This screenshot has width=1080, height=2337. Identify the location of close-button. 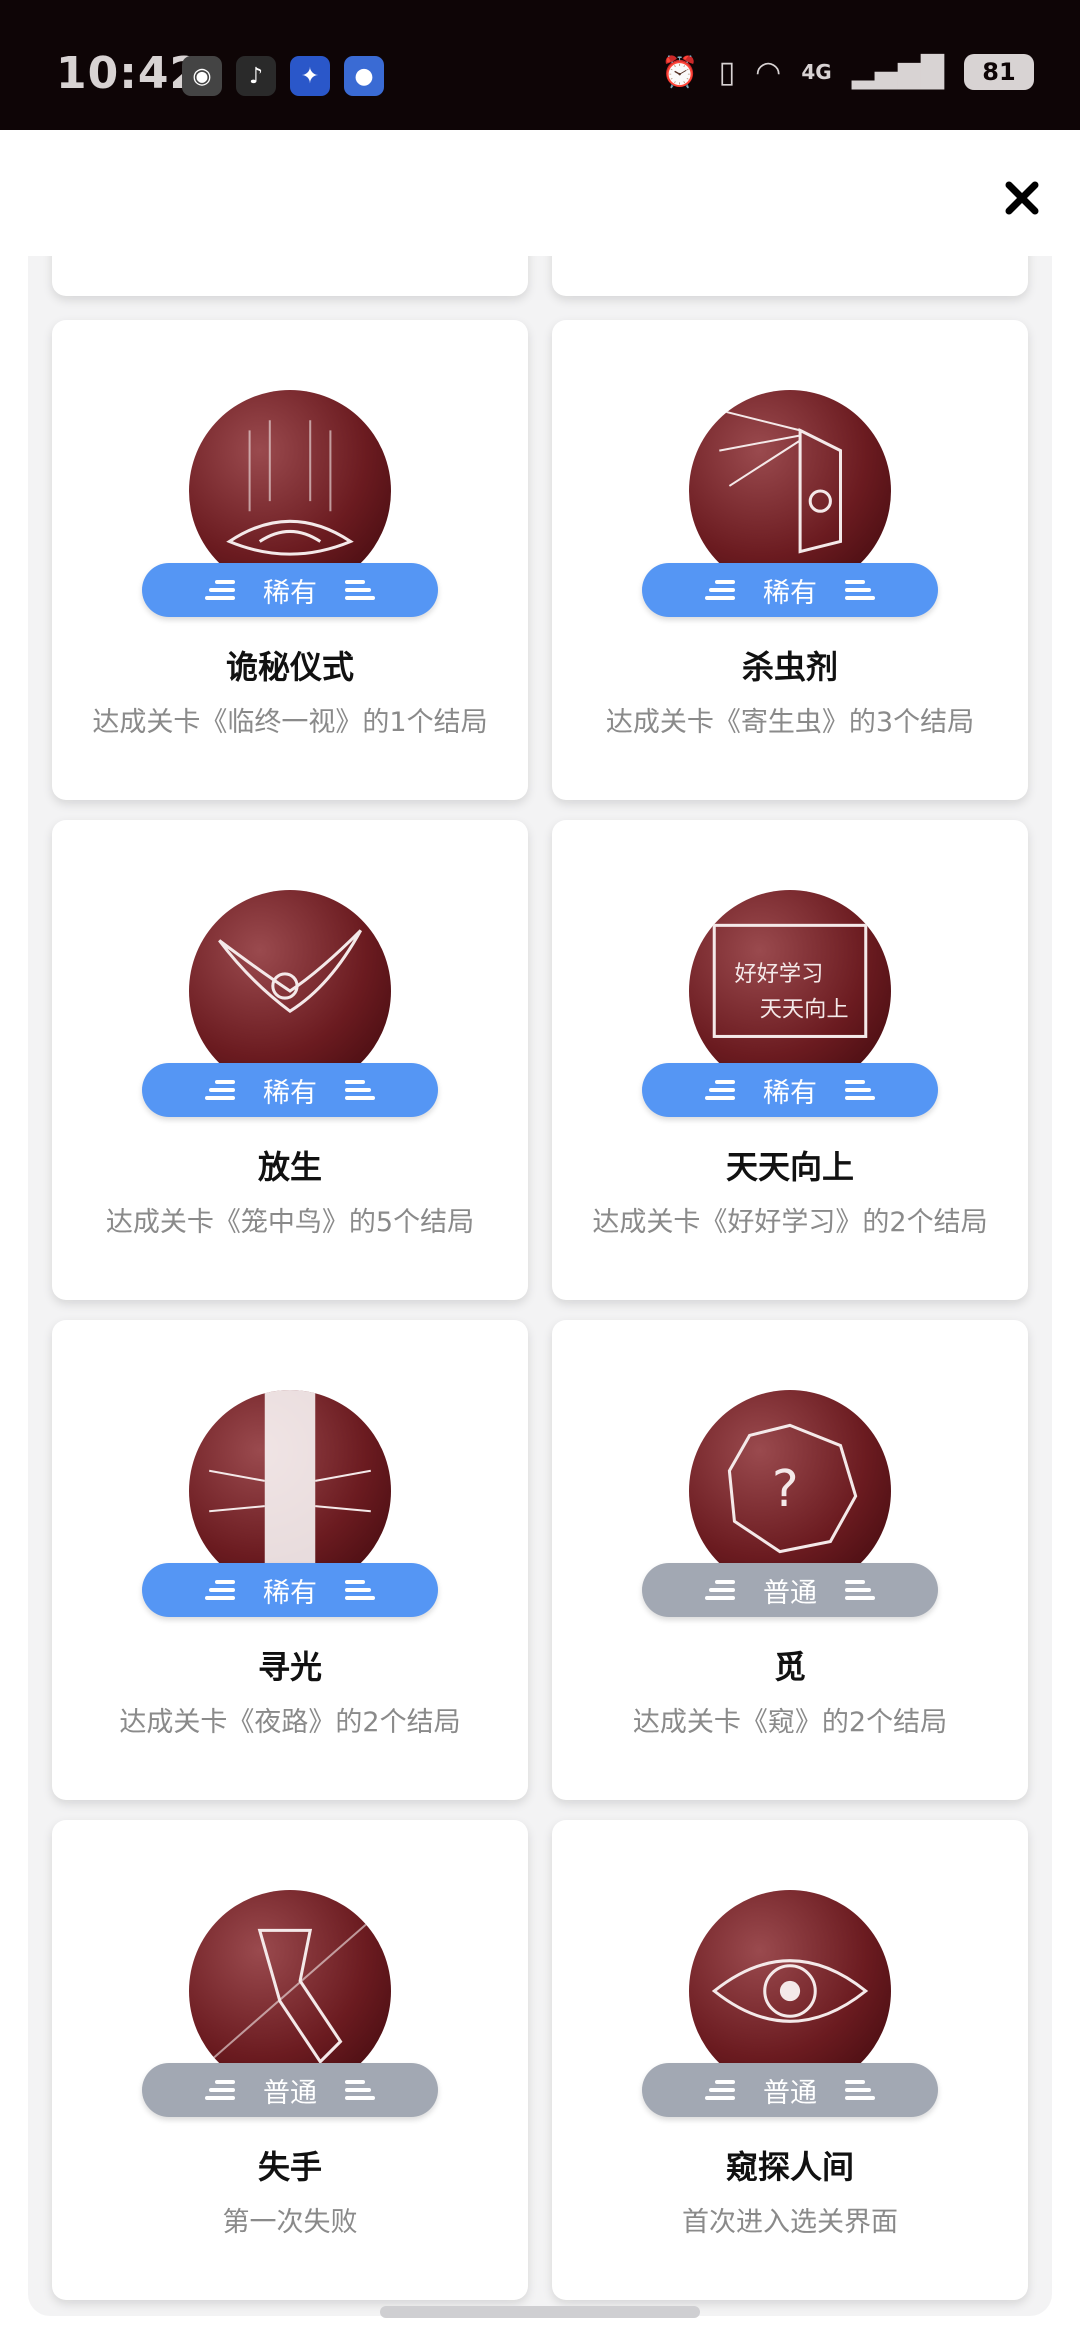
(1022, 198).